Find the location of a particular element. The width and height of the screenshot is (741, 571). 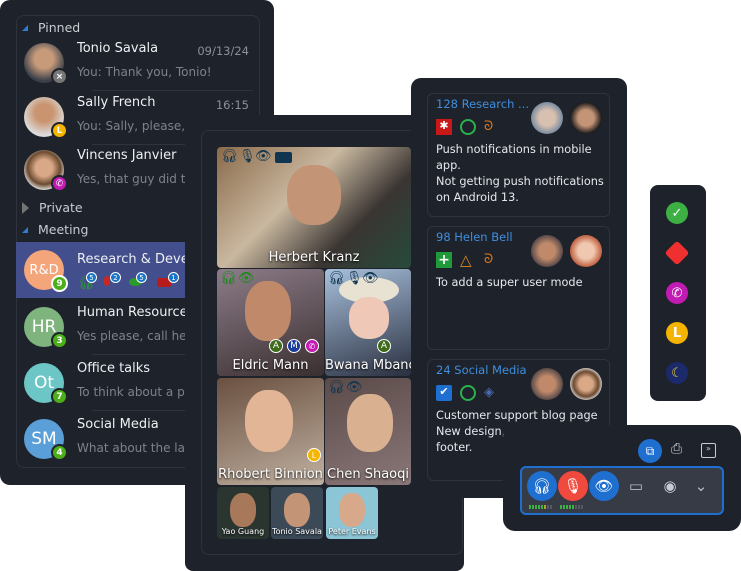

participant-name: Eldric Mann is located at coordinates (270, 365).